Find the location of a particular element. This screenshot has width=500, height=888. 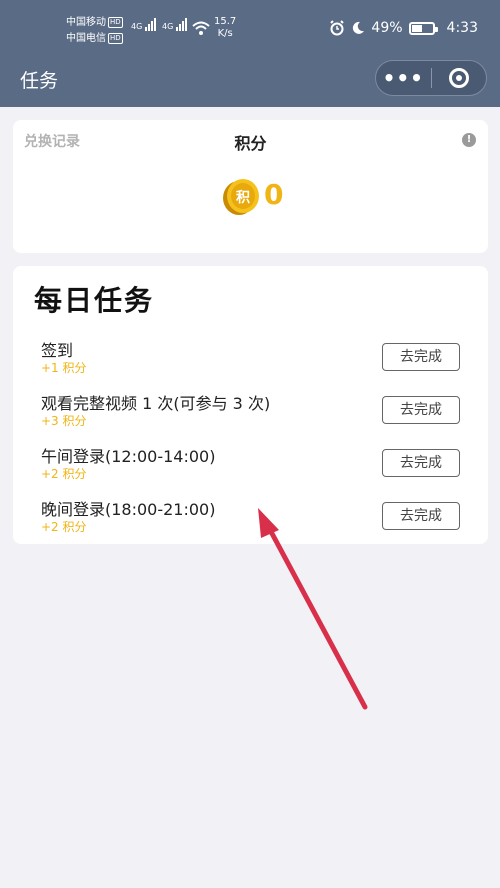

battery-percent: 49% is located at coordinates (387, 28).